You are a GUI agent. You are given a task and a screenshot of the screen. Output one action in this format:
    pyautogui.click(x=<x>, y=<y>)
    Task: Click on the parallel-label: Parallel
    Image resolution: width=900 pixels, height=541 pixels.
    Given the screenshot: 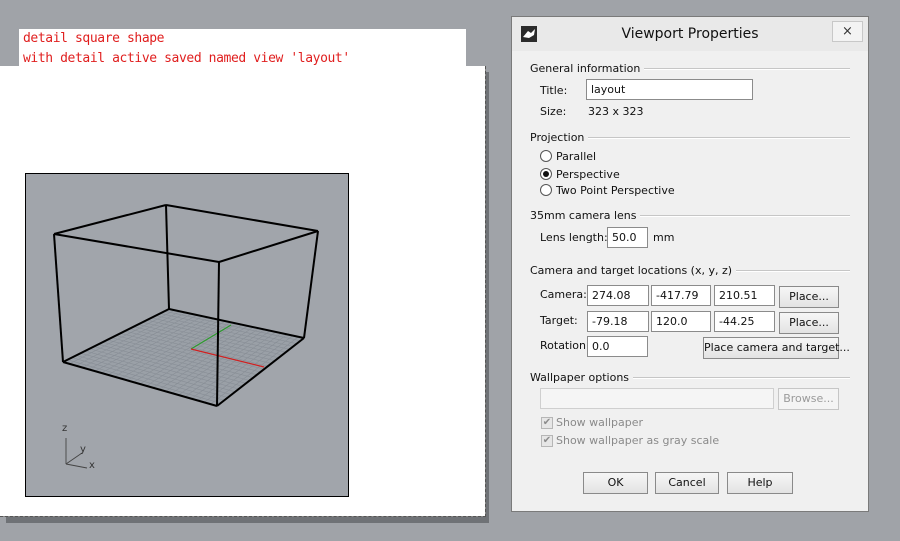 What is the action you would take?
    pyautogui.click(x=576, y=156)
    